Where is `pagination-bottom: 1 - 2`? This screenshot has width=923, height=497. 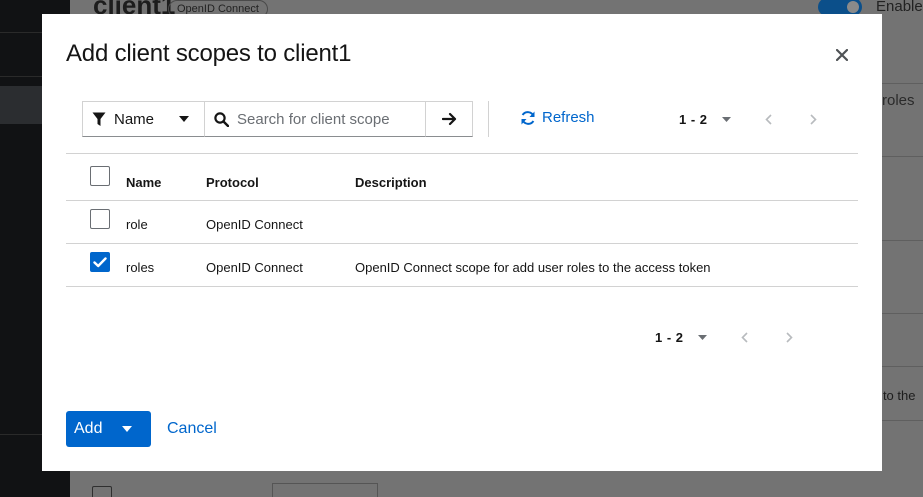
pagination-bottom: 1 - 2 is located at coordinates (724, 337).